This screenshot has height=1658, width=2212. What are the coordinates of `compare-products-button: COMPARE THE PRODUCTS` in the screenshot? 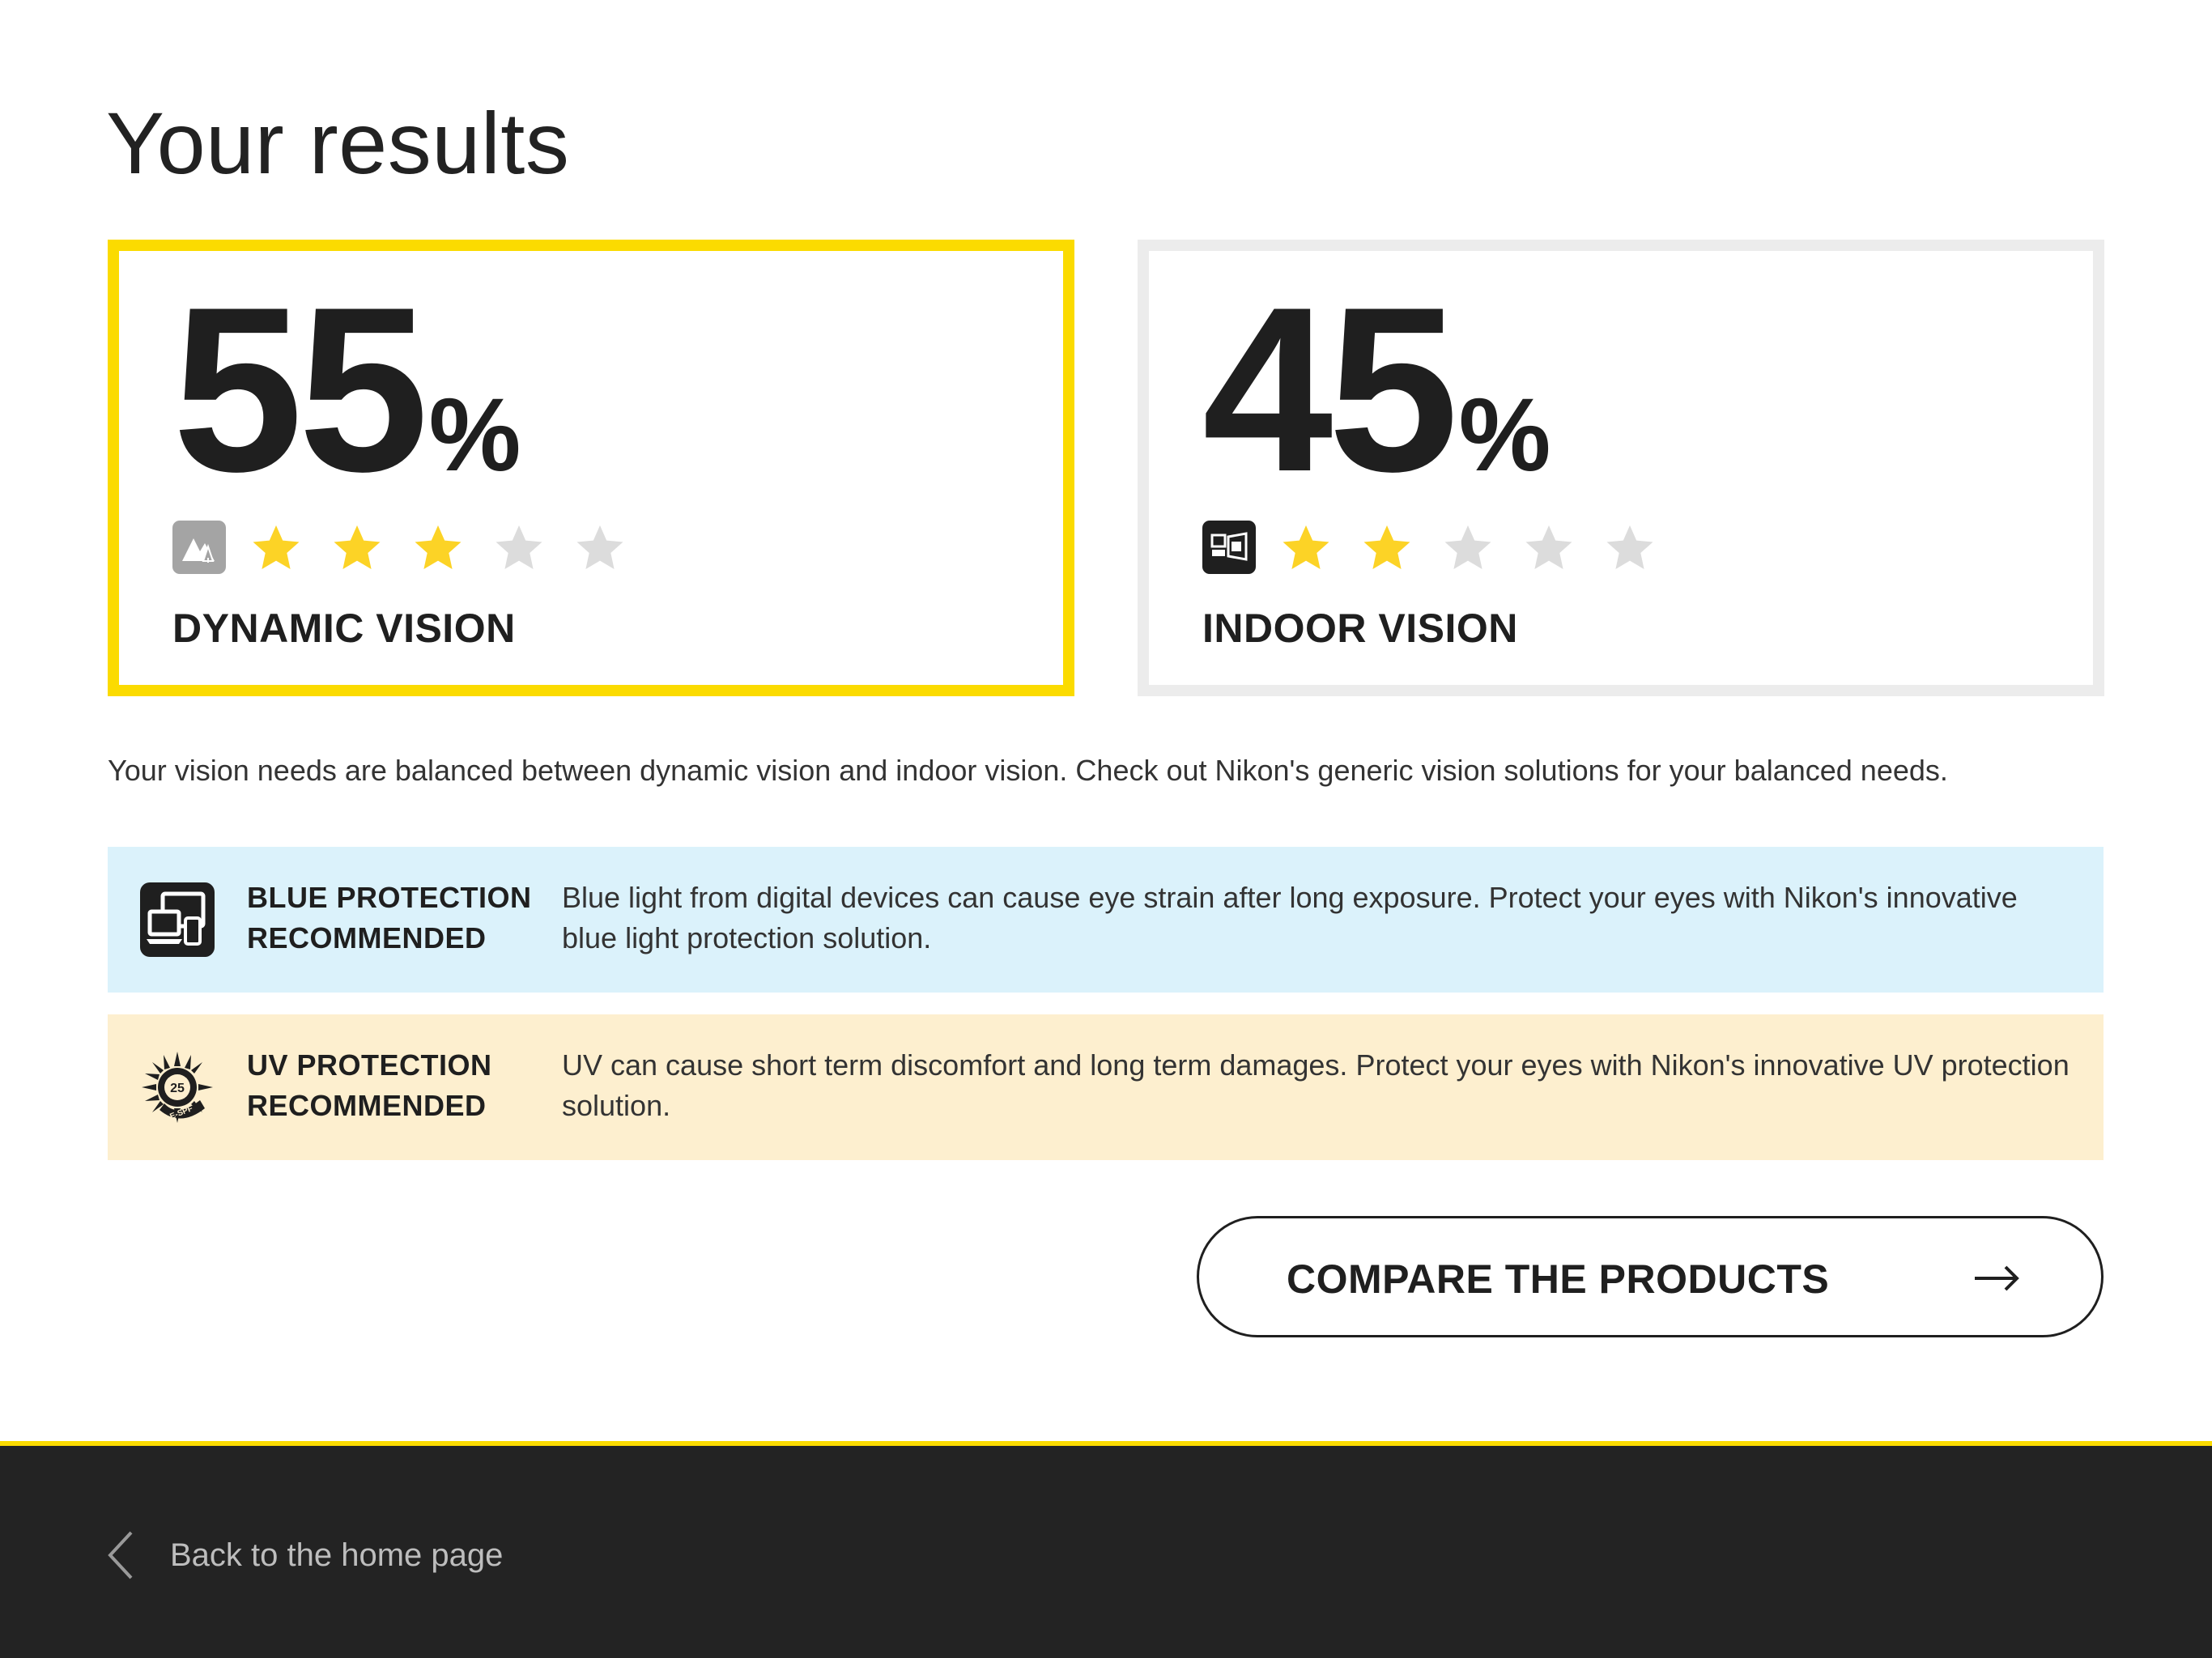 It's located at (1650, 1276).